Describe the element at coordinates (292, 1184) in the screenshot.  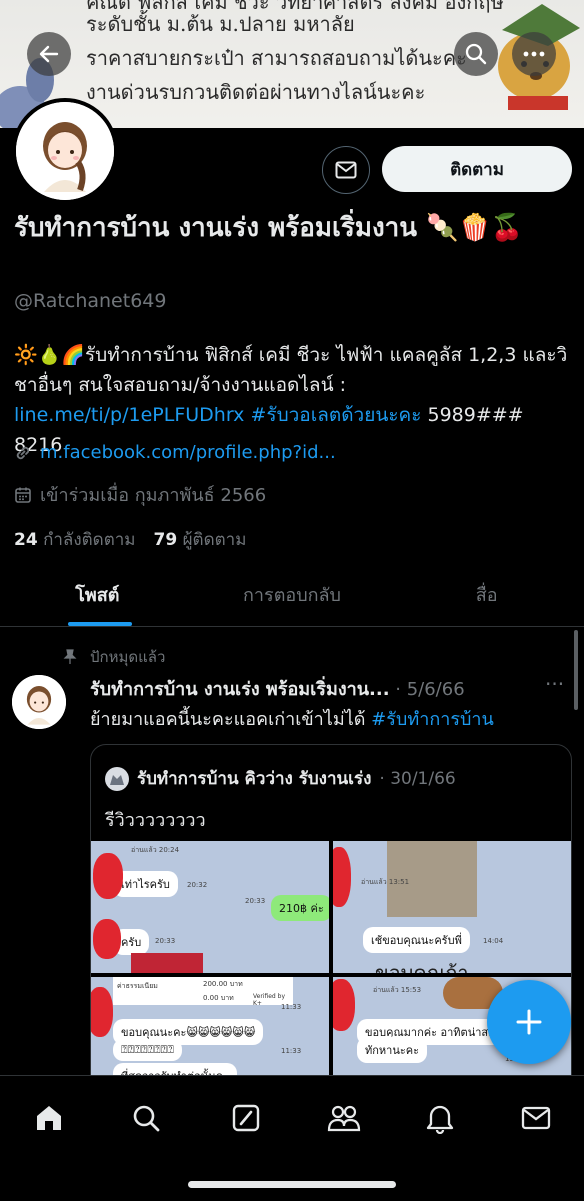
I see `home-indicator` at that location.